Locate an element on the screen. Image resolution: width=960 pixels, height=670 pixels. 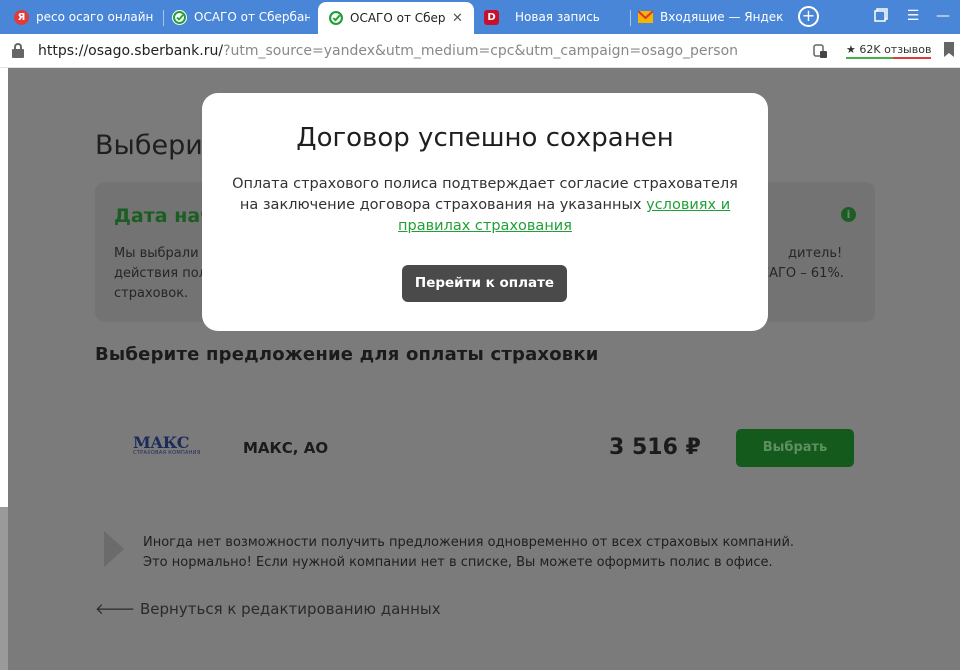
tab-title: ОСАГО от Сбербанка is located at coordinates (252, 17).